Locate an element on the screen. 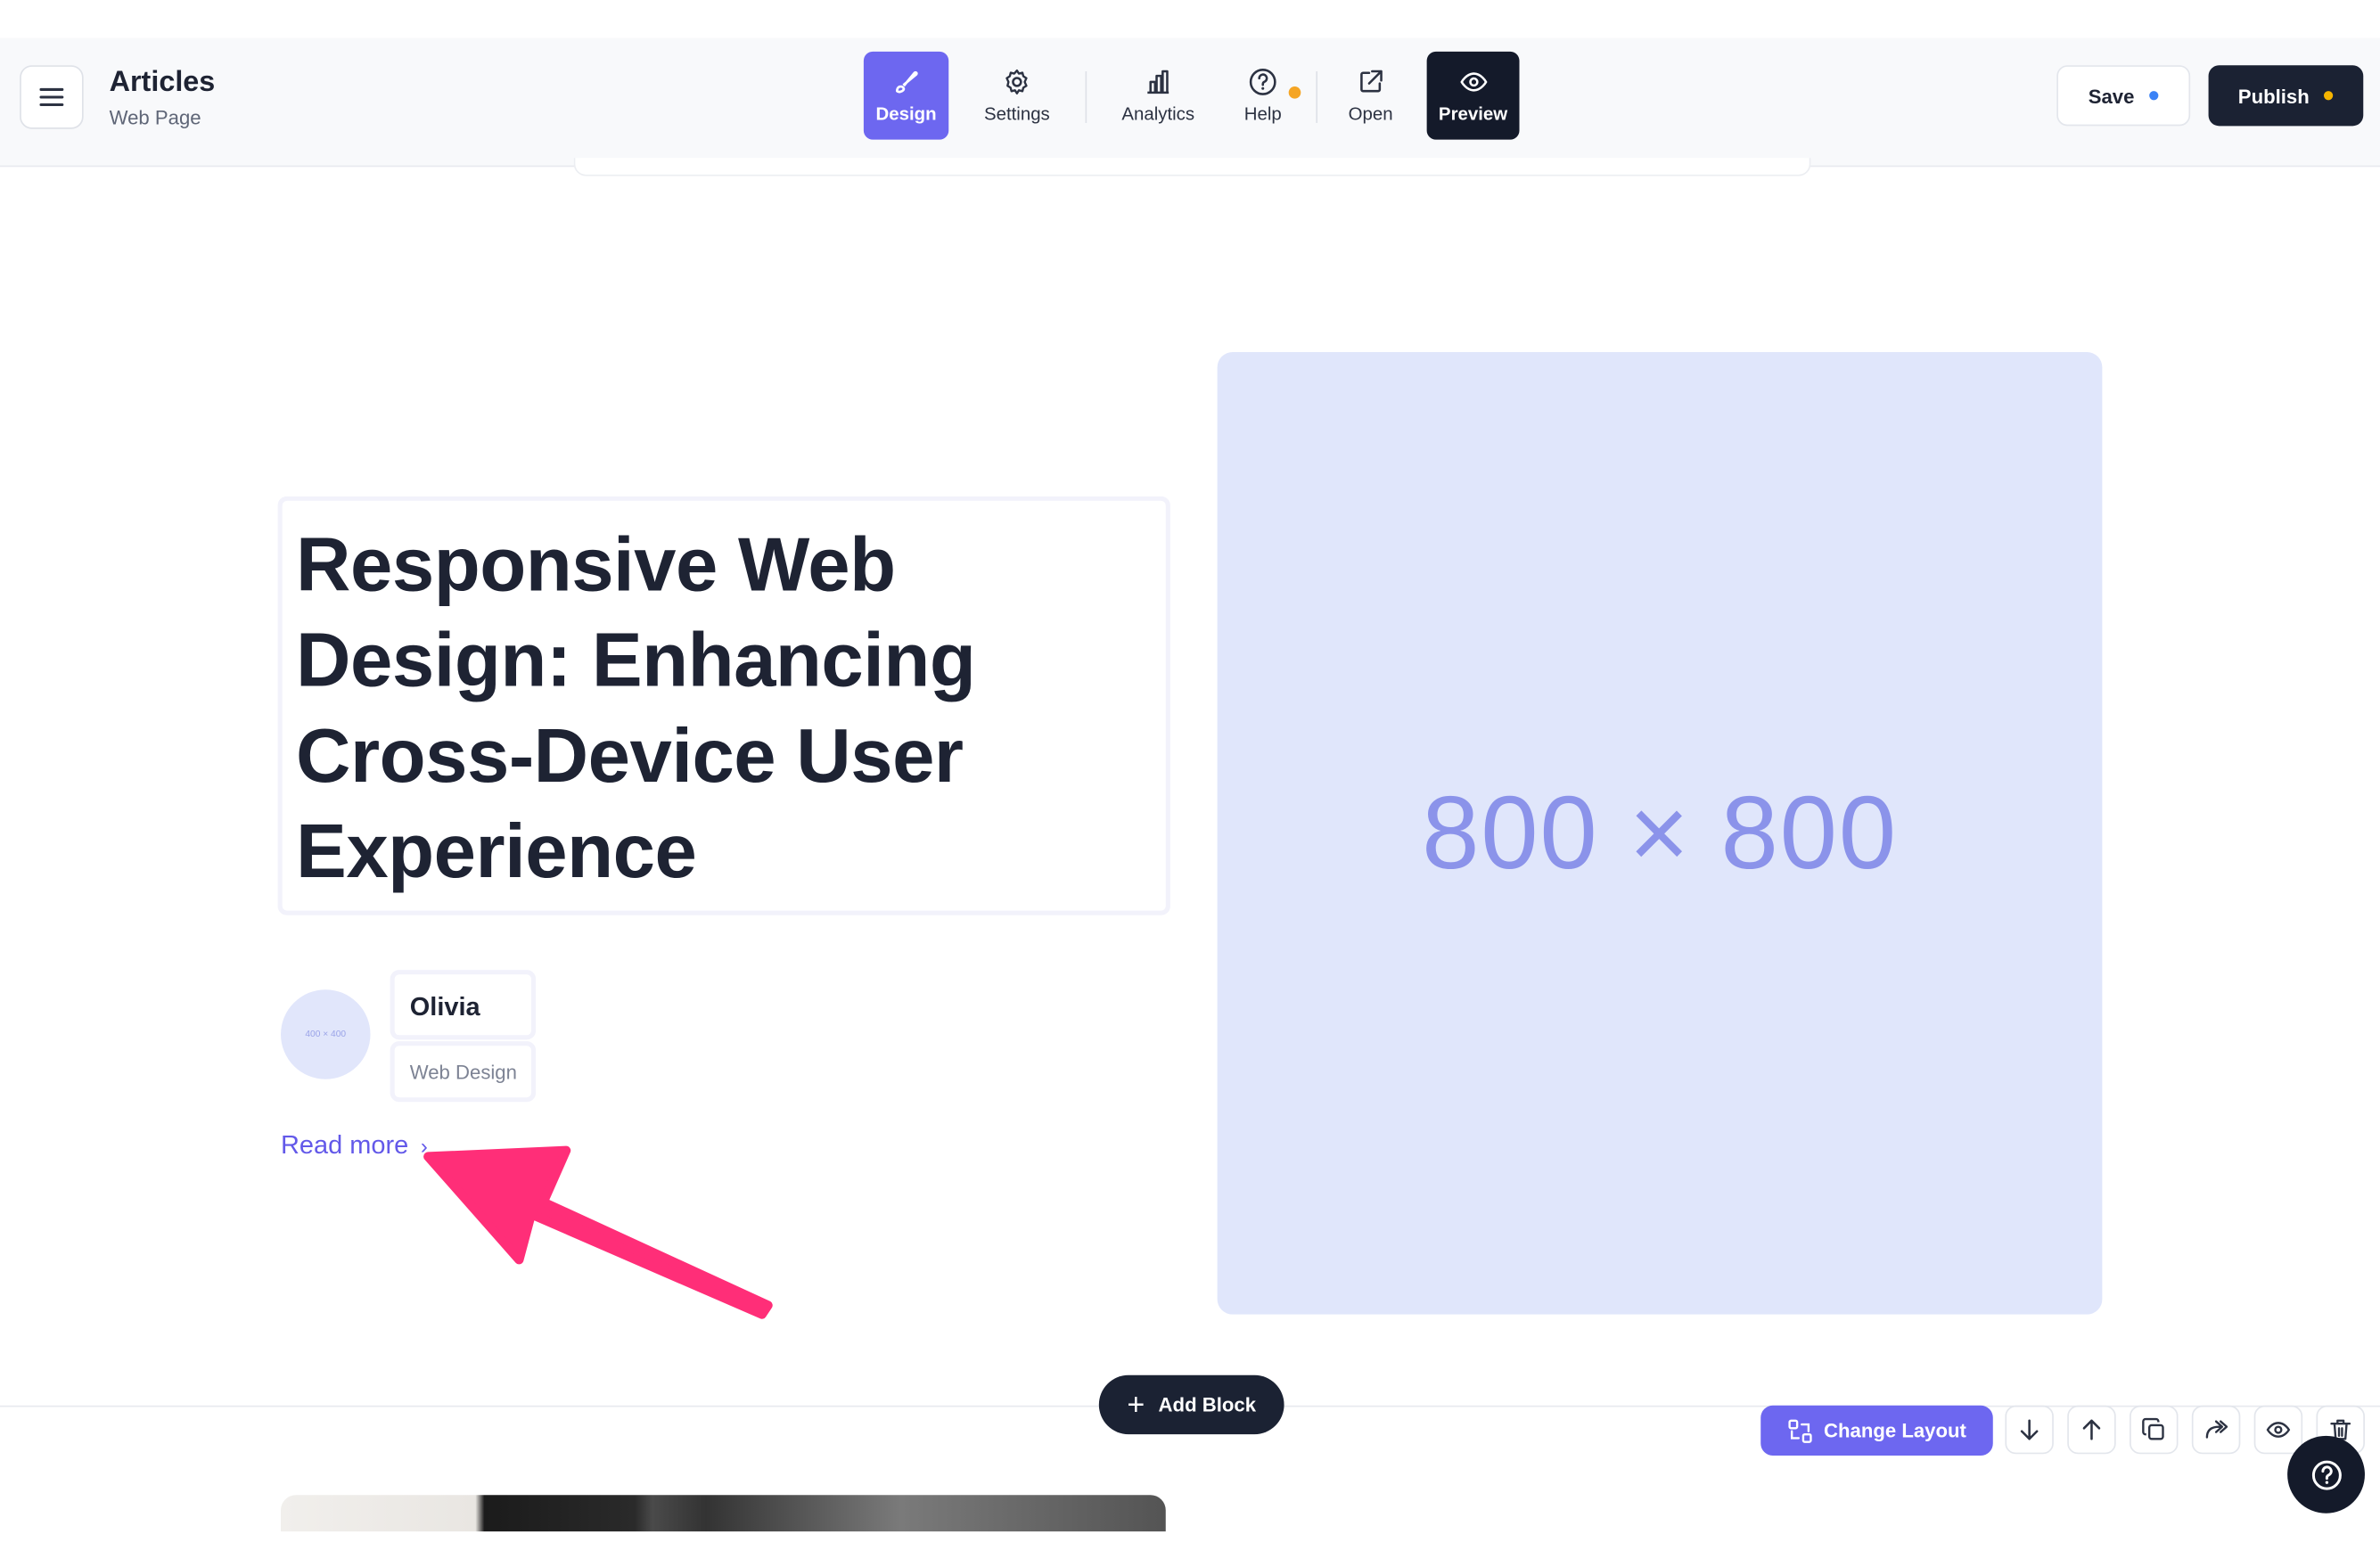 This screenshot has height=1567, width=2380. arrow-up-icon is located at coordinates (2091, 1430).